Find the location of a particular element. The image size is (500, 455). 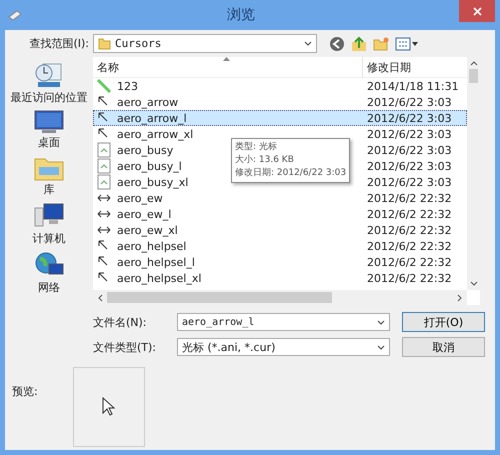

pointer-cursor-icon is located at coordinates (109, 407).